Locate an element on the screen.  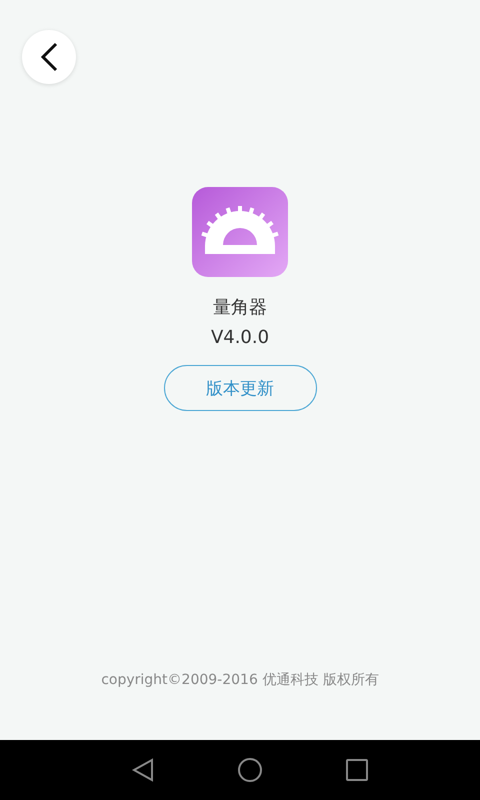
app-name: 量角器 is located at coordinates (240, 307).